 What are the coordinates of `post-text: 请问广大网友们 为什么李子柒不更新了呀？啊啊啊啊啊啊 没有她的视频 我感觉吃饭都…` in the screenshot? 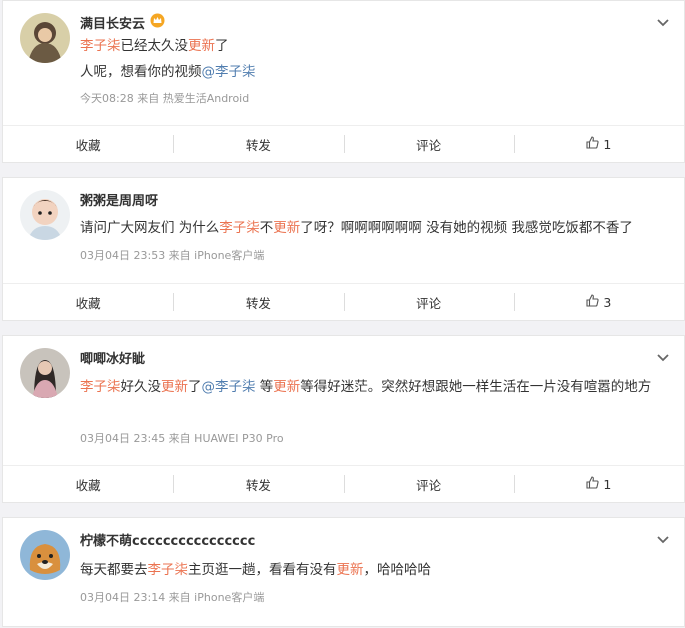 It's located at (356, 228).